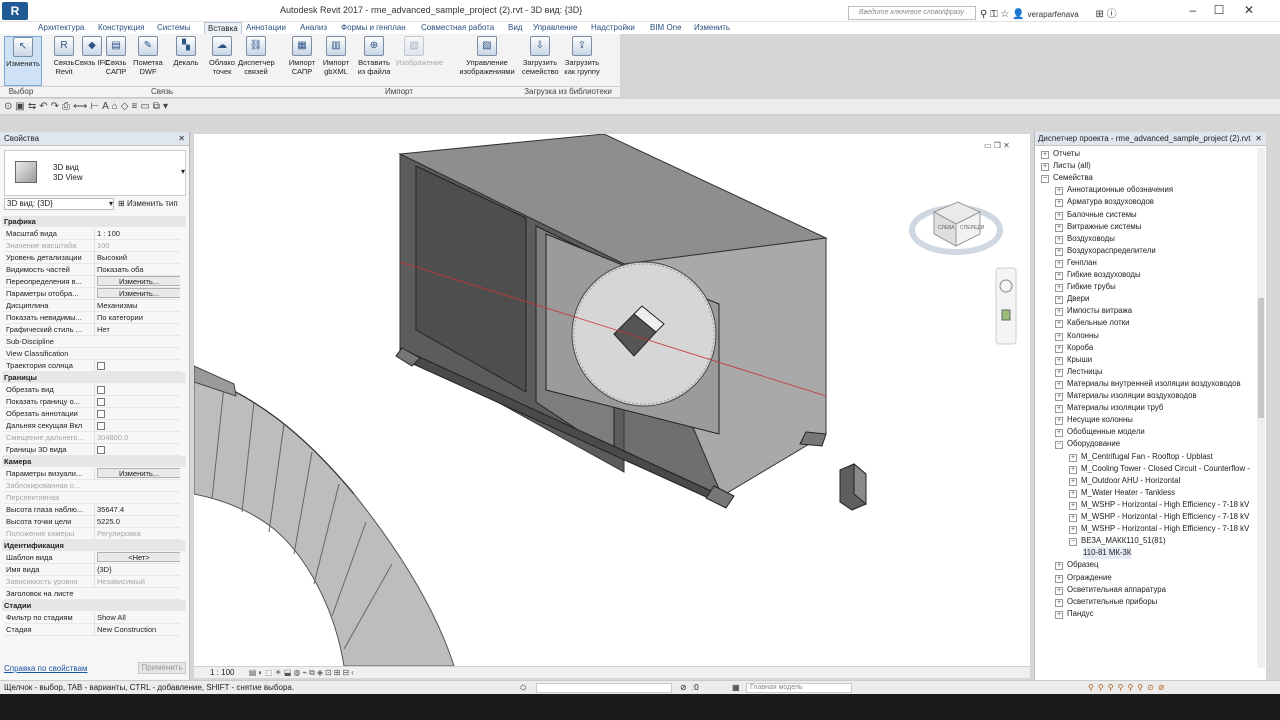 This screenshot has width=1280, height=720. Describe the element at coordinates (116, 106) in the screenshot. I see `3d-view-icon: ⌂` at that location.